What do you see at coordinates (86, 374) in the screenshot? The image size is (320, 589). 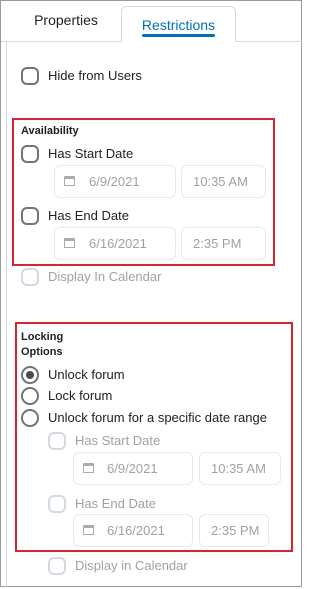 I see `radio-unlock-forum-label: Unlock forum` at bounding box center [86, 374].